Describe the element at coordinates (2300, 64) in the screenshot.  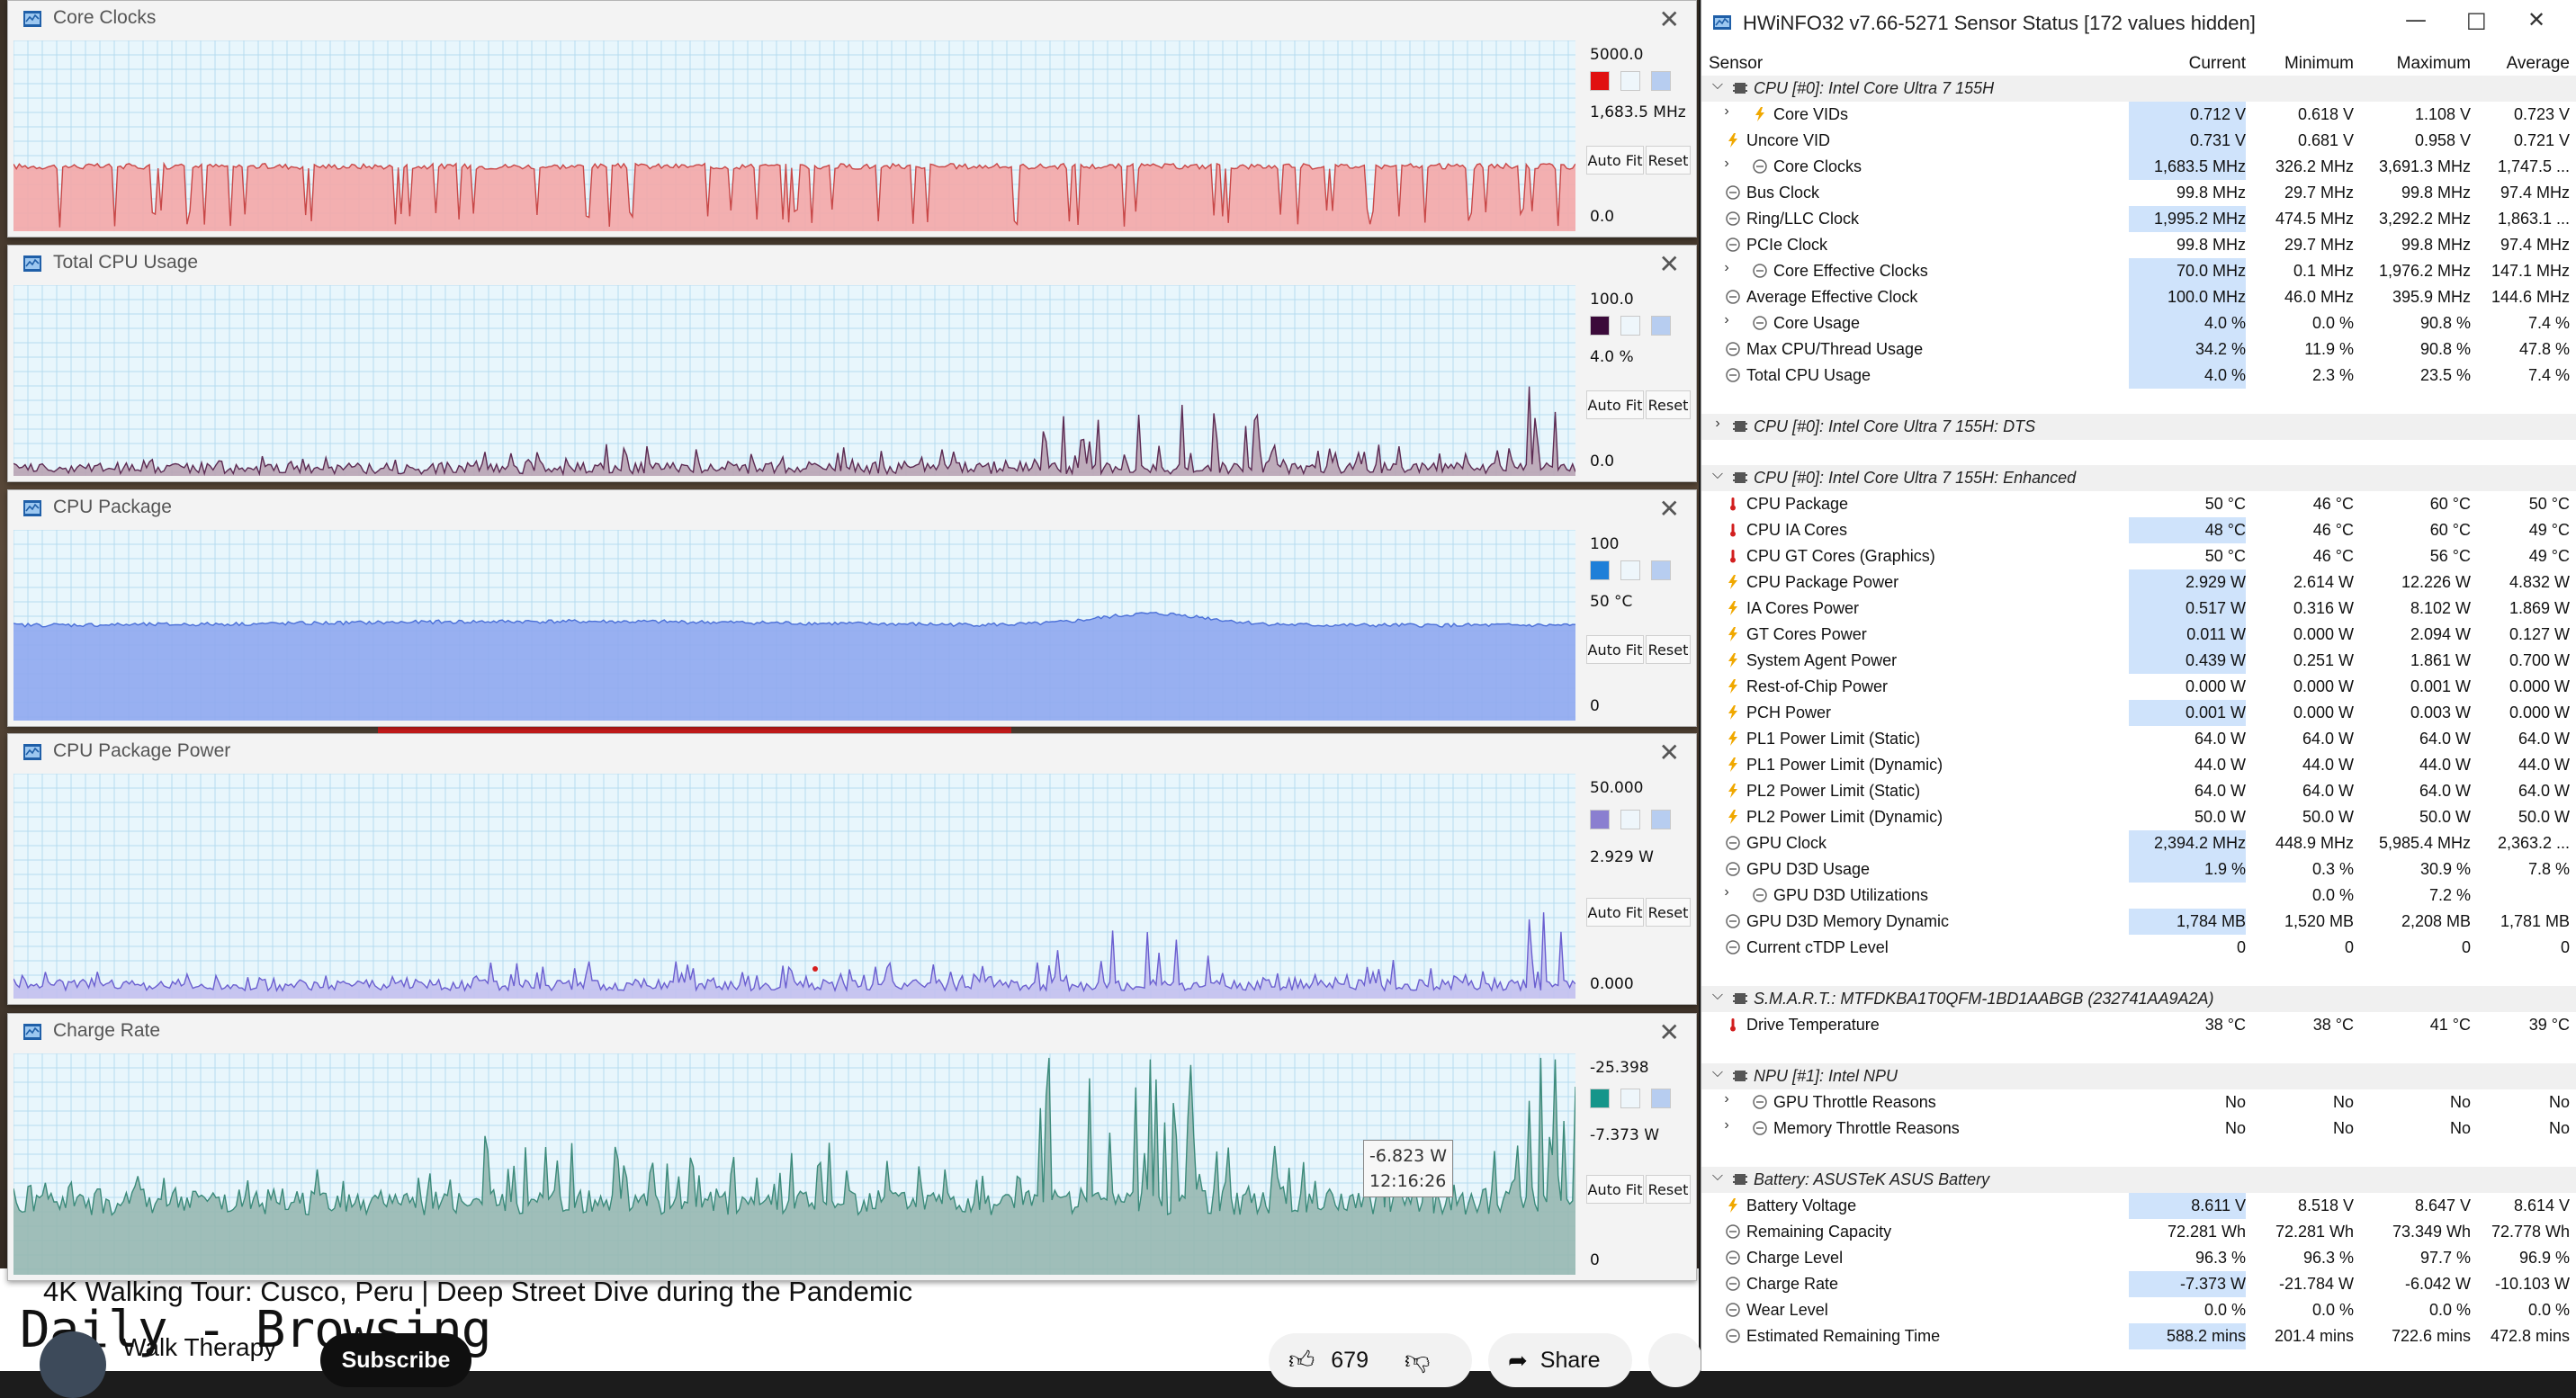
I see `column-minimum: Minimum` at that location.